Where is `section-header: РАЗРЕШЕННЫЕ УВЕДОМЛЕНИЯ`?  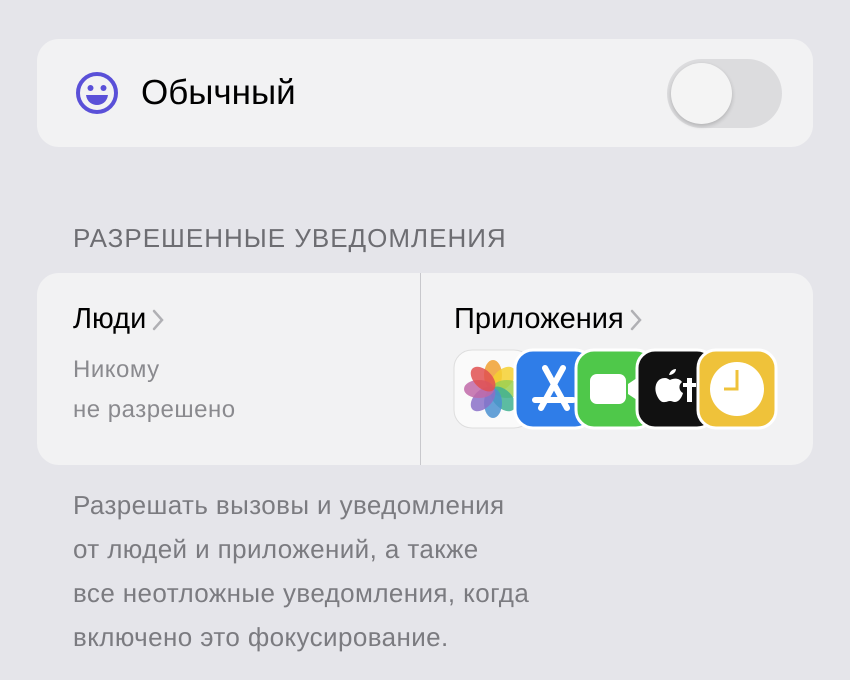
section-header: РАЗРЕШЕННЫЕ УВЕДОМЛЕНИЯ is located at coordinates (290, 239).